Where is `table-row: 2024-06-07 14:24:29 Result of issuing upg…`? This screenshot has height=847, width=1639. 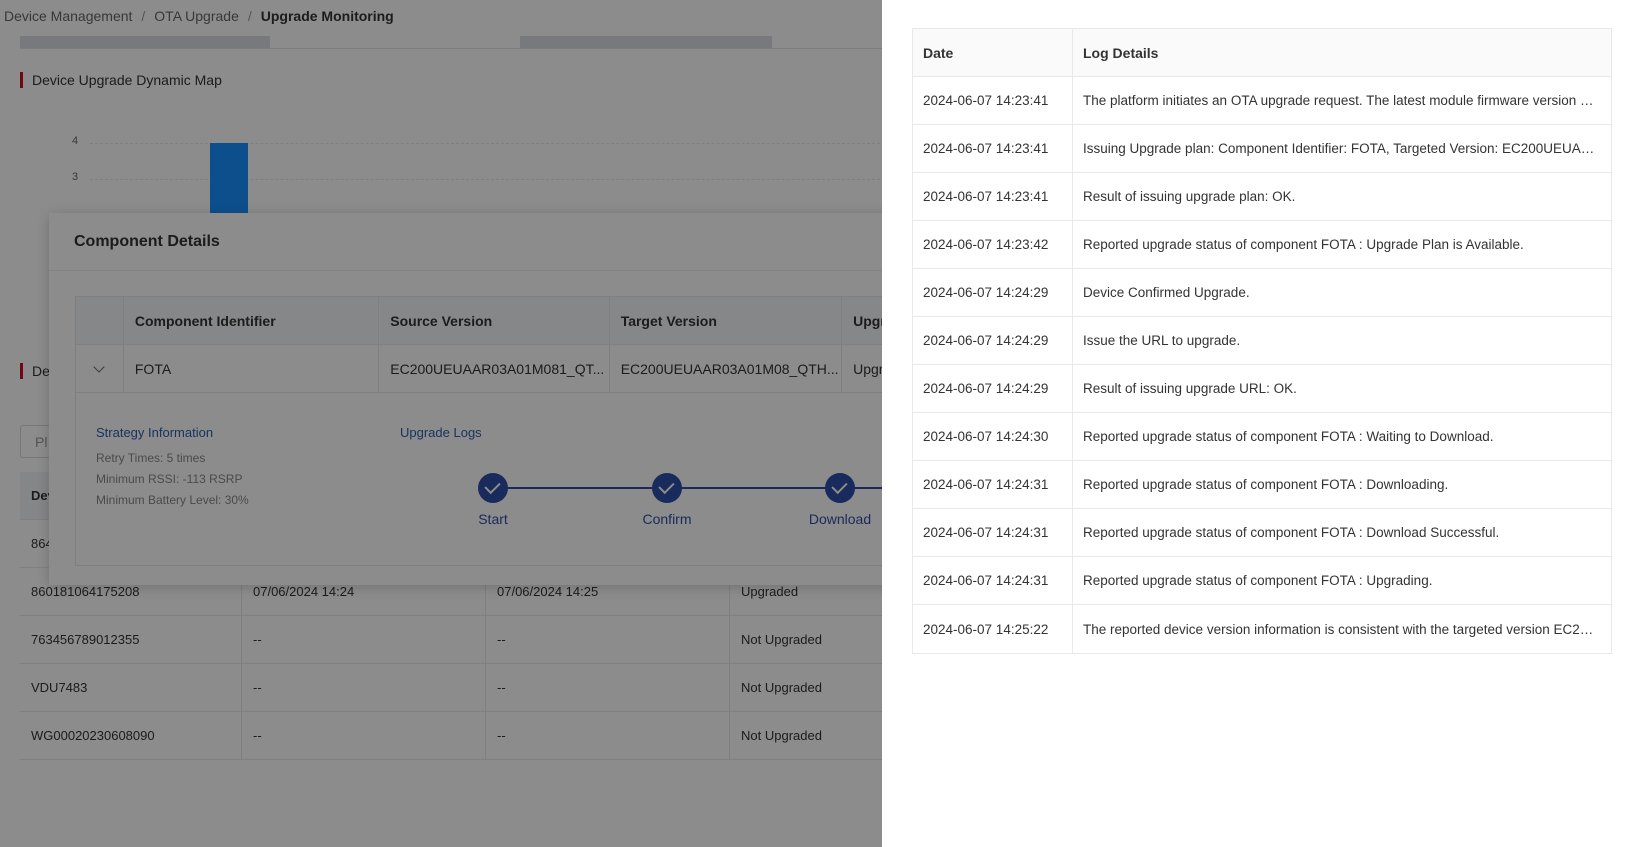 table-row: 2024-06-07 14:24:29 Result of issuing upg… is located at coordinates (1262, 389).